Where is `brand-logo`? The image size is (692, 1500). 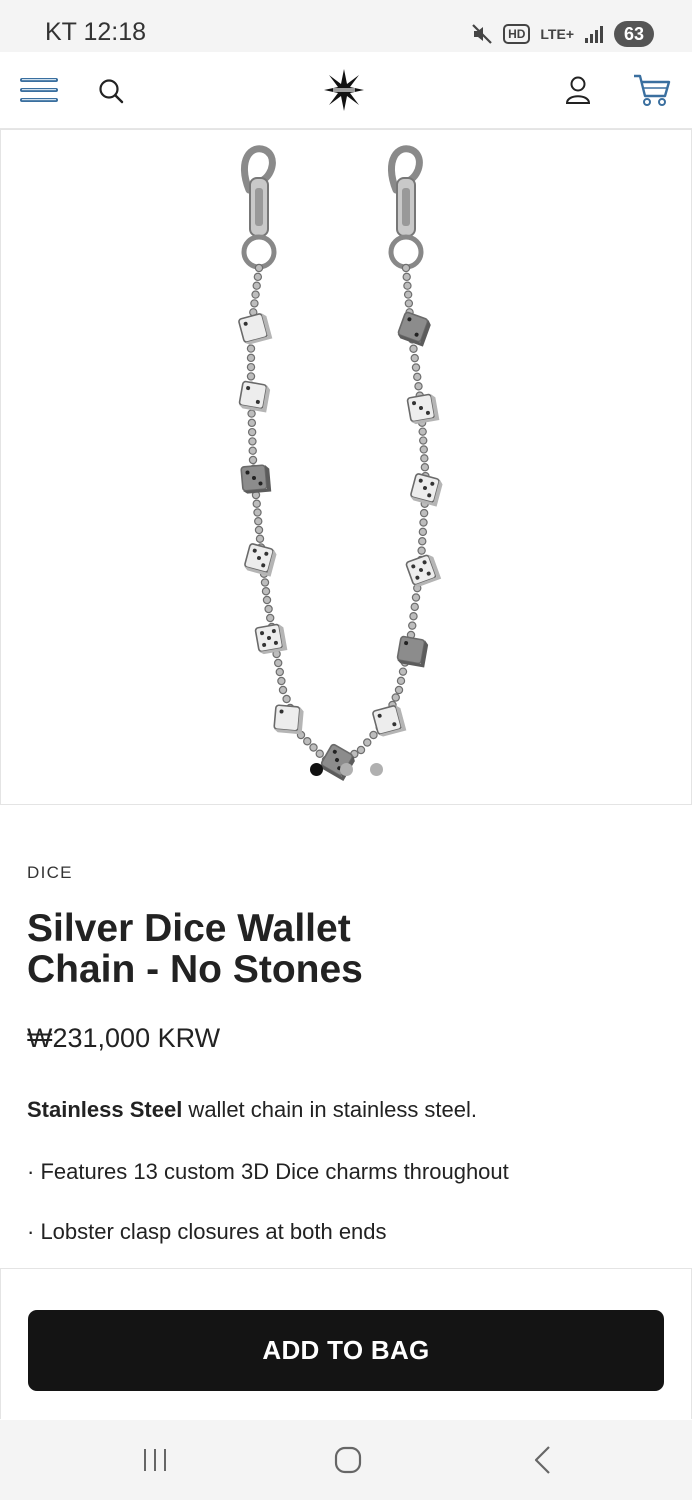 brand-logo is located at coordinates (344, 90).